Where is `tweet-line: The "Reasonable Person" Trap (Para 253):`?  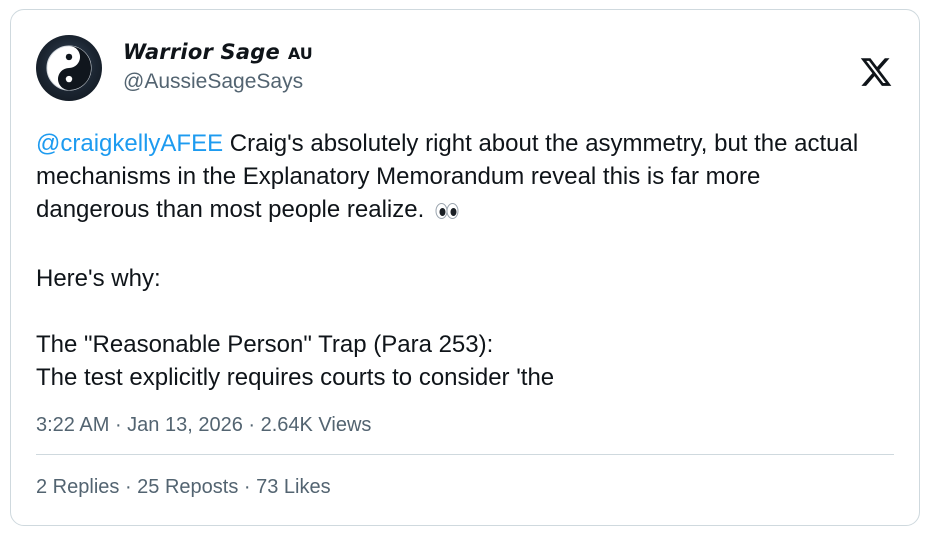
tweet-line: The "Reasonable Person" Trap (Para 253): is located at coordinates (265, 344).